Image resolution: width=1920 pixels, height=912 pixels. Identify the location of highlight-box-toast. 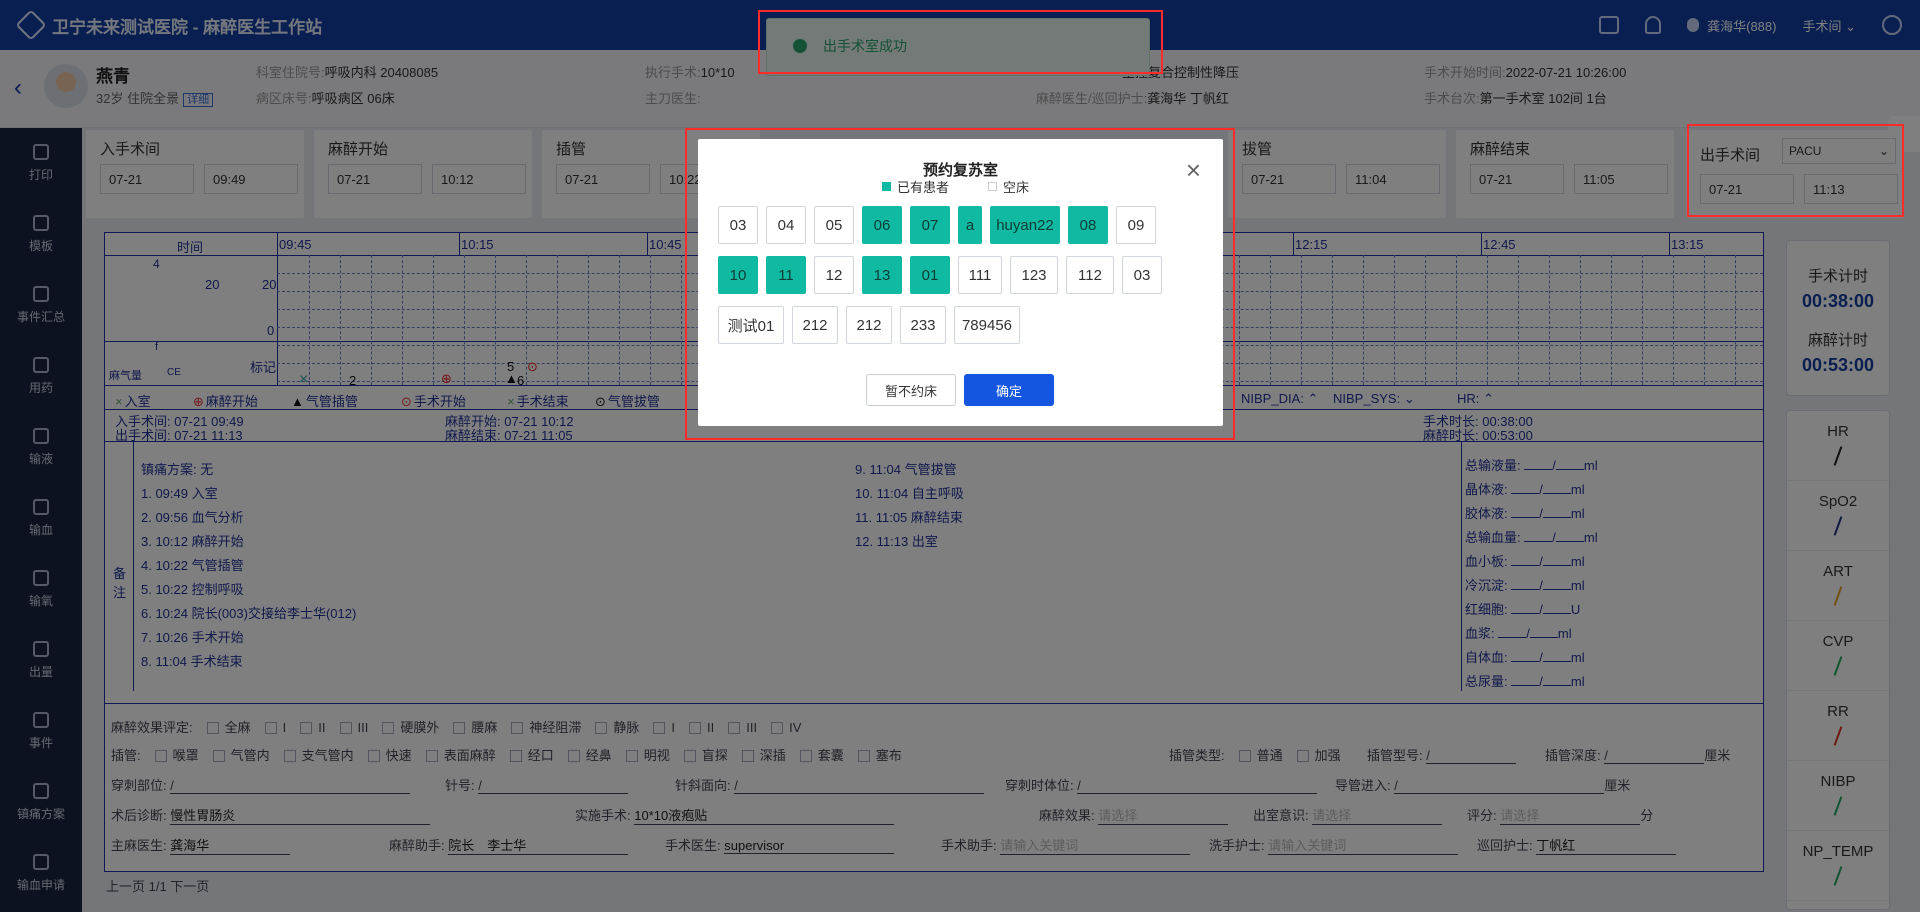
(960, 42).